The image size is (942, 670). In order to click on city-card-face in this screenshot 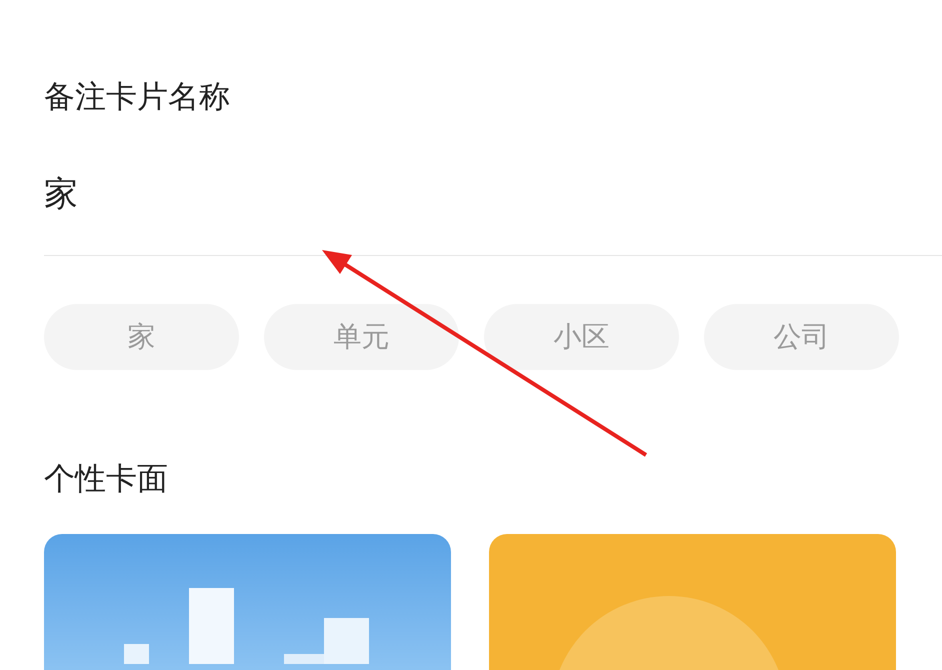, I will do `click(247, 602)`.